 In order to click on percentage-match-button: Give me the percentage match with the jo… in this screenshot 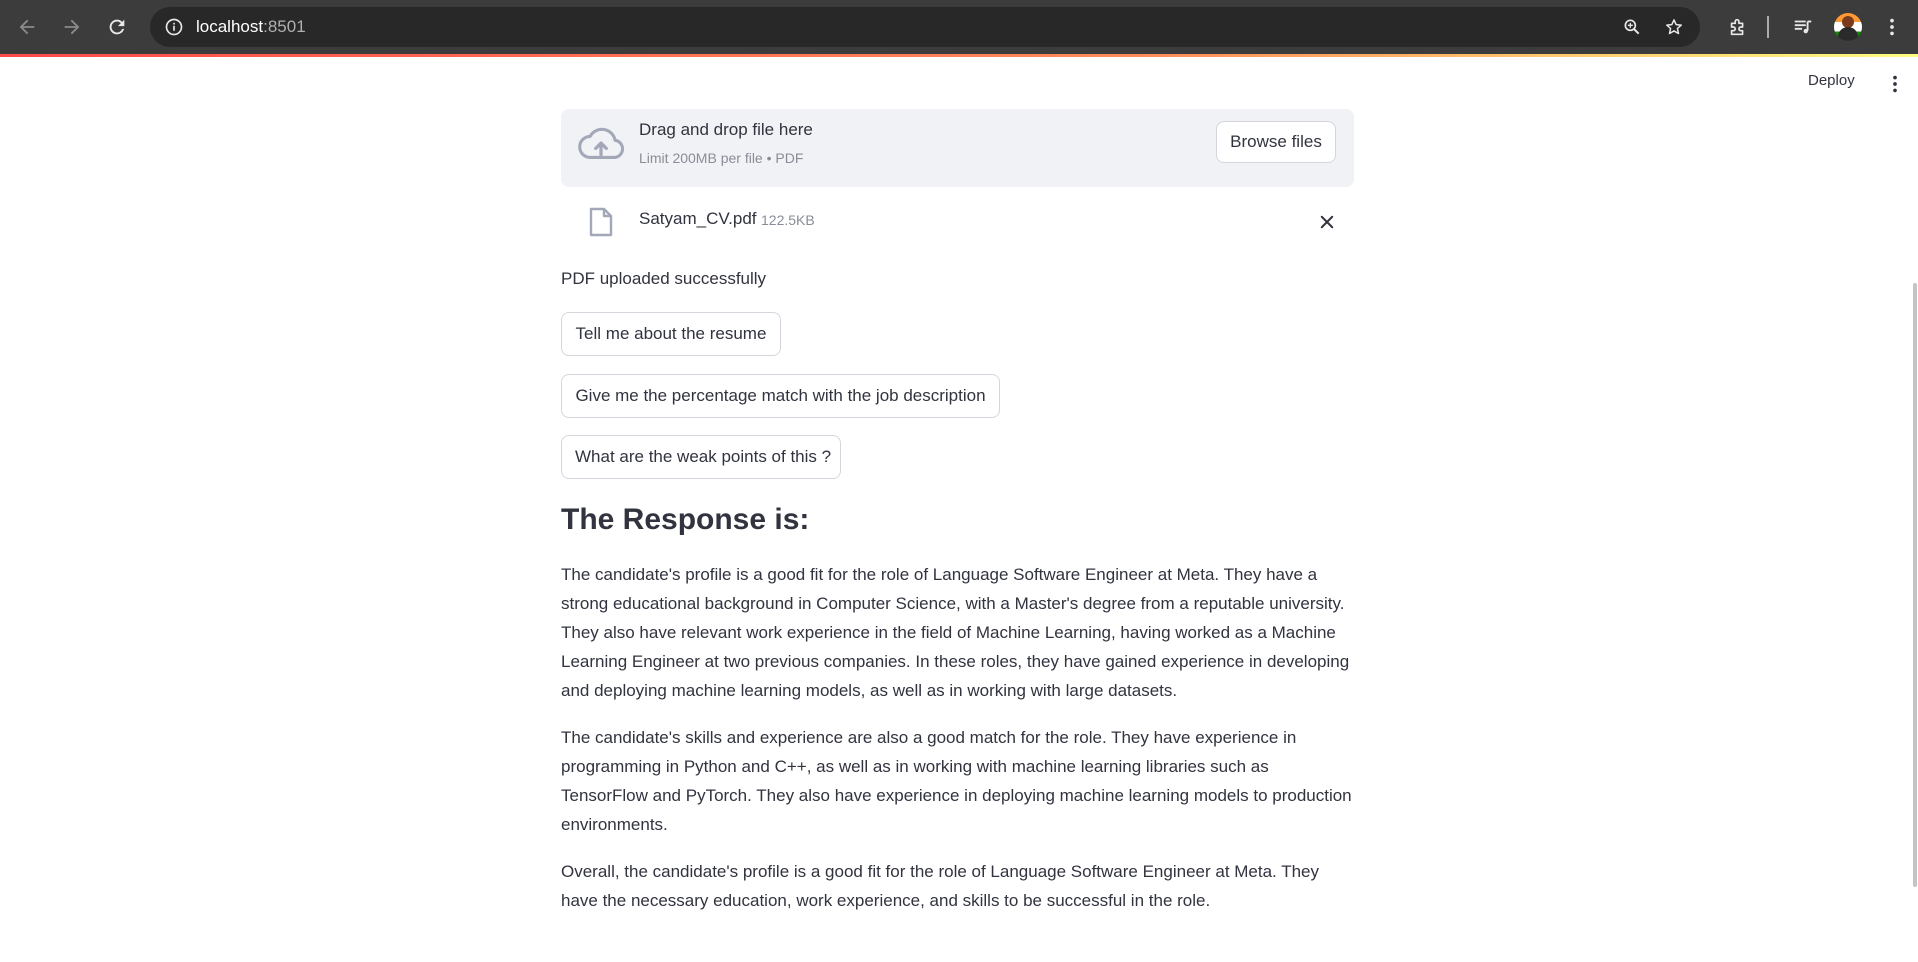, I will do `click(780, 396)`.